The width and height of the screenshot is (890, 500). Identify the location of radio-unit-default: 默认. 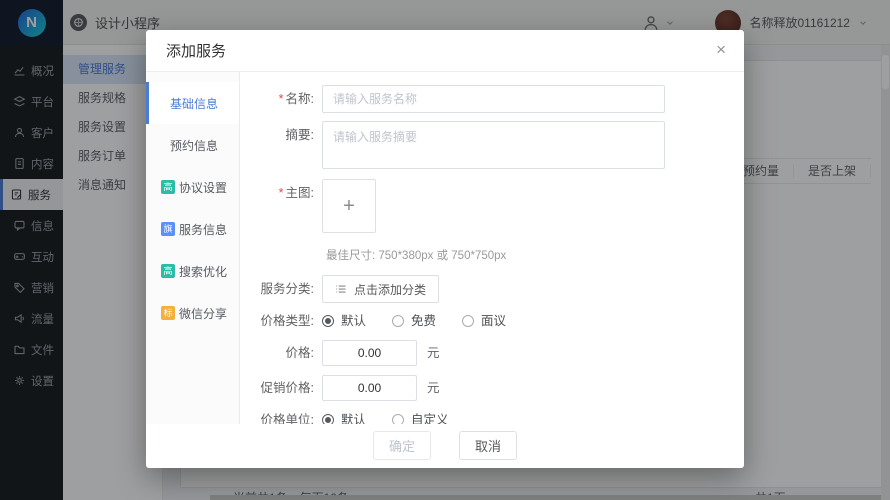
(344, 417).